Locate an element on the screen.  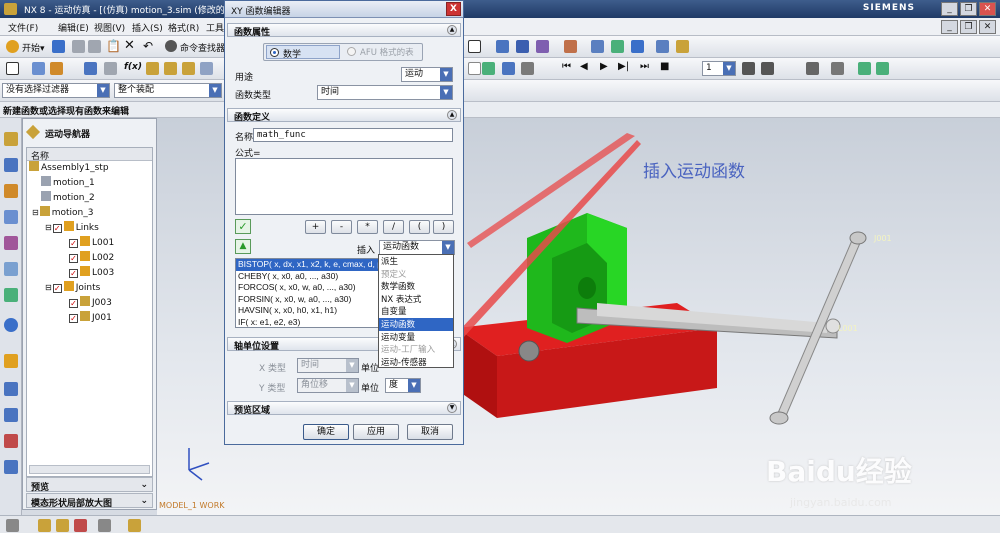
palette-tab-icon is located at coordinates (11, 441).